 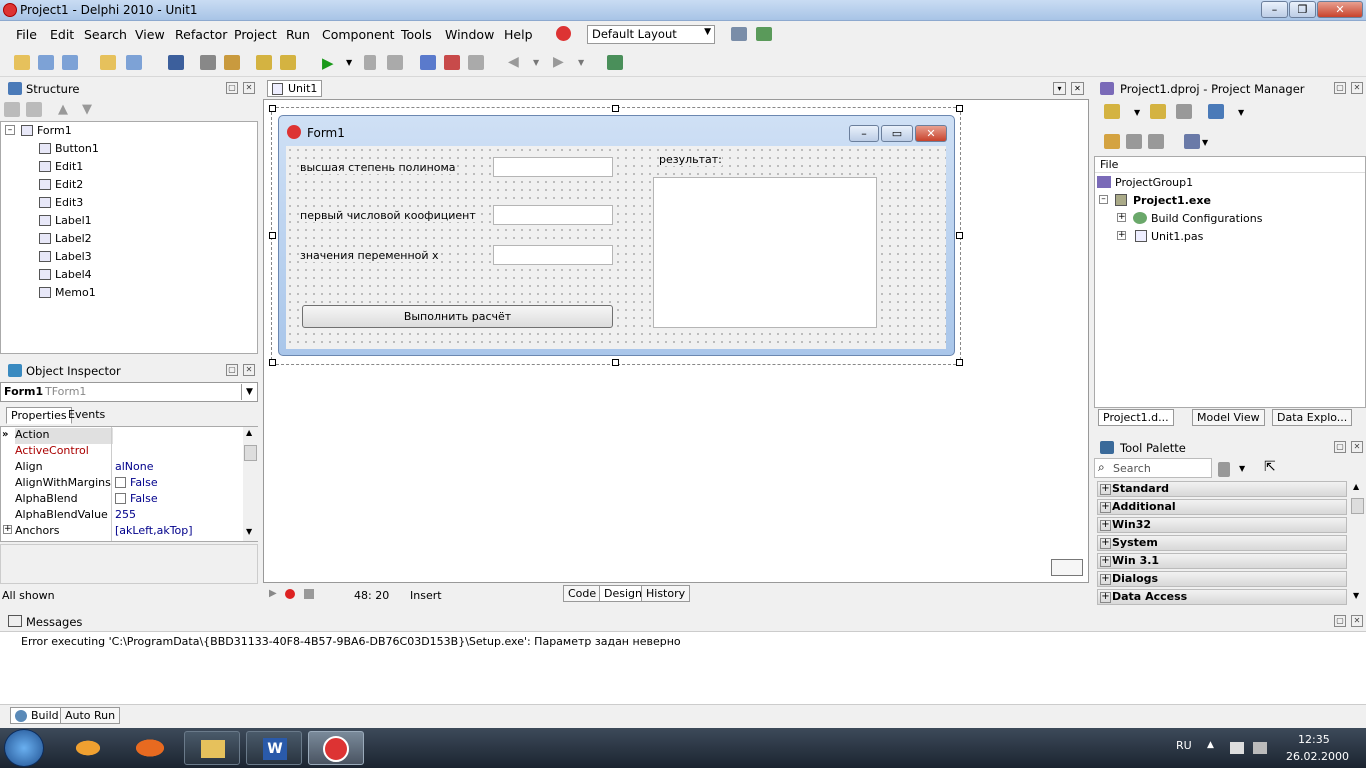 I want to click on palette-category-win31: Win 3.1, so click(x=1222, y=561).